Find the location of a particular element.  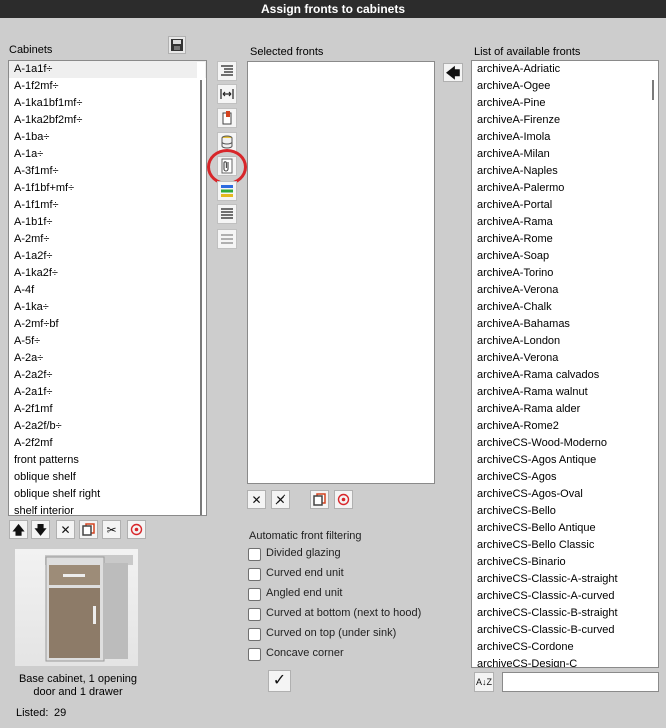

add-front-button: 🡄 is located at coordinates (453, 72).